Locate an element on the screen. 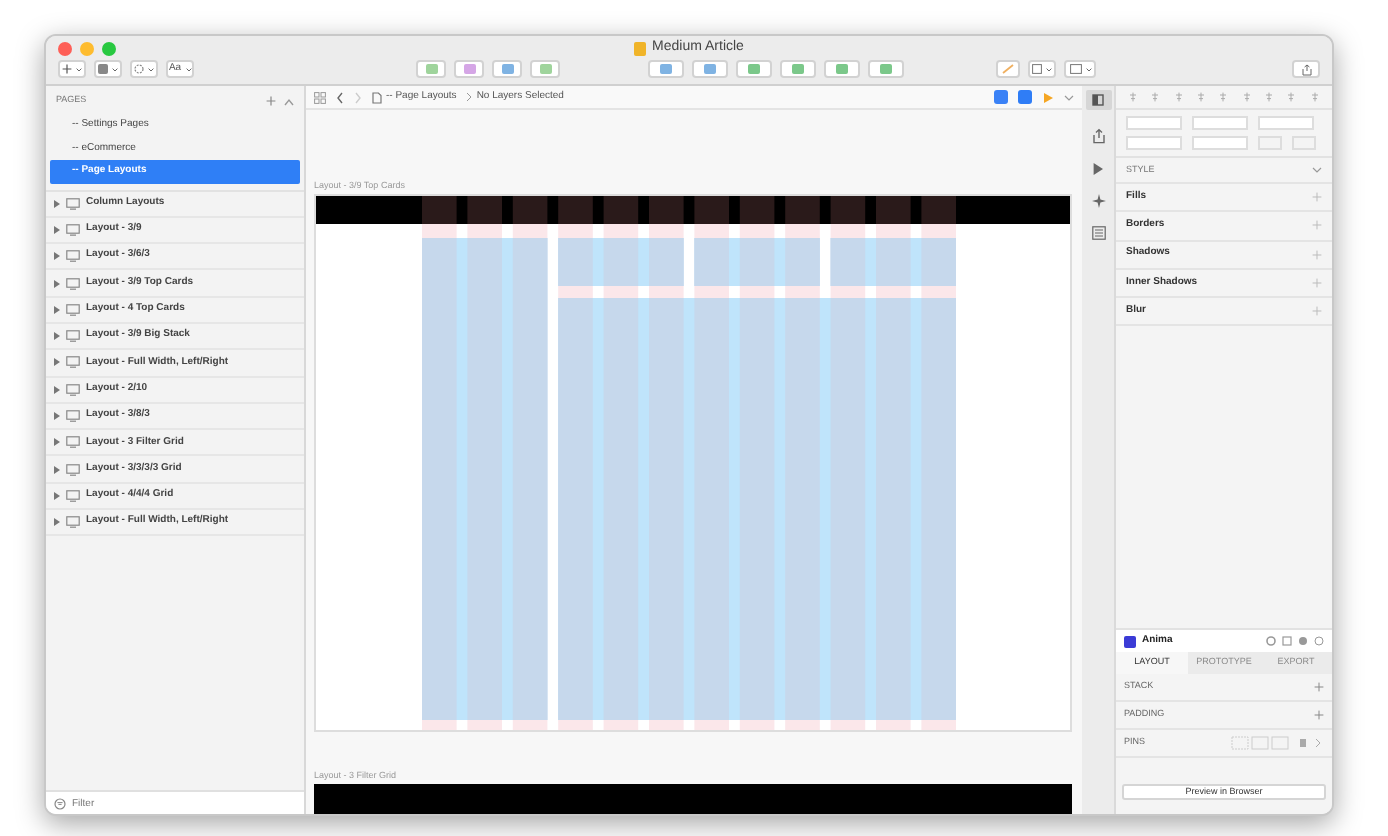 This screenshot has width=1388, height=836. panel-icon is located at coordinates (1098, 100).